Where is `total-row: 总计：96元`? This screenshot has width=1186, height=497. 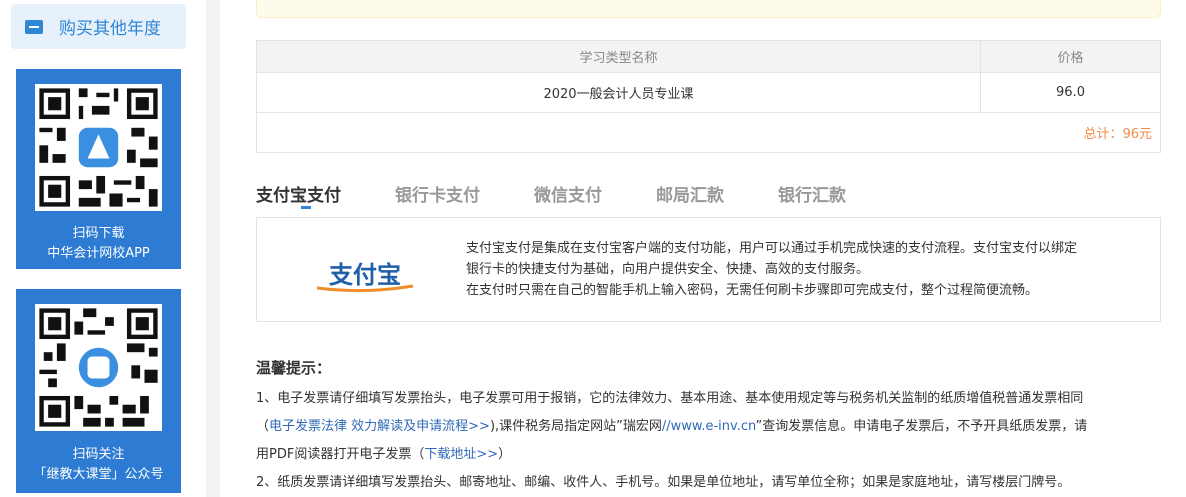 total-row: 总计：96元 is located at coordinates (708, 132).